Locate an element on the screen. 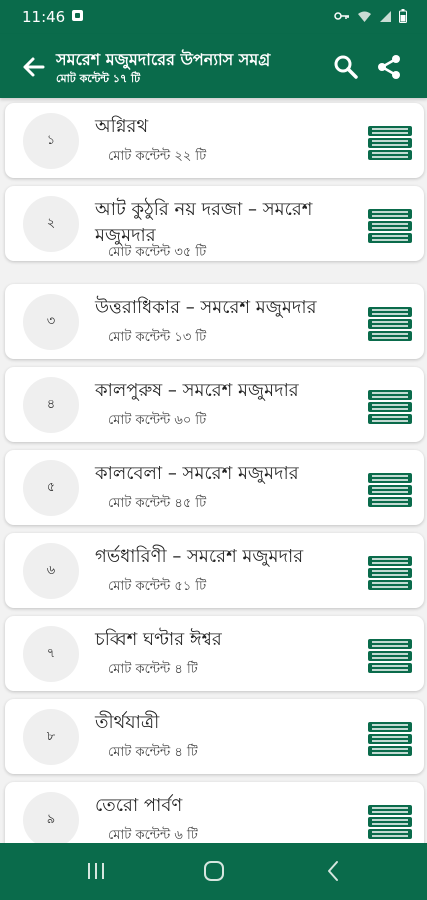 The width and height of the screenshot is (427, 900). status-bar: 11:46 is located at coordinates (213, 17).